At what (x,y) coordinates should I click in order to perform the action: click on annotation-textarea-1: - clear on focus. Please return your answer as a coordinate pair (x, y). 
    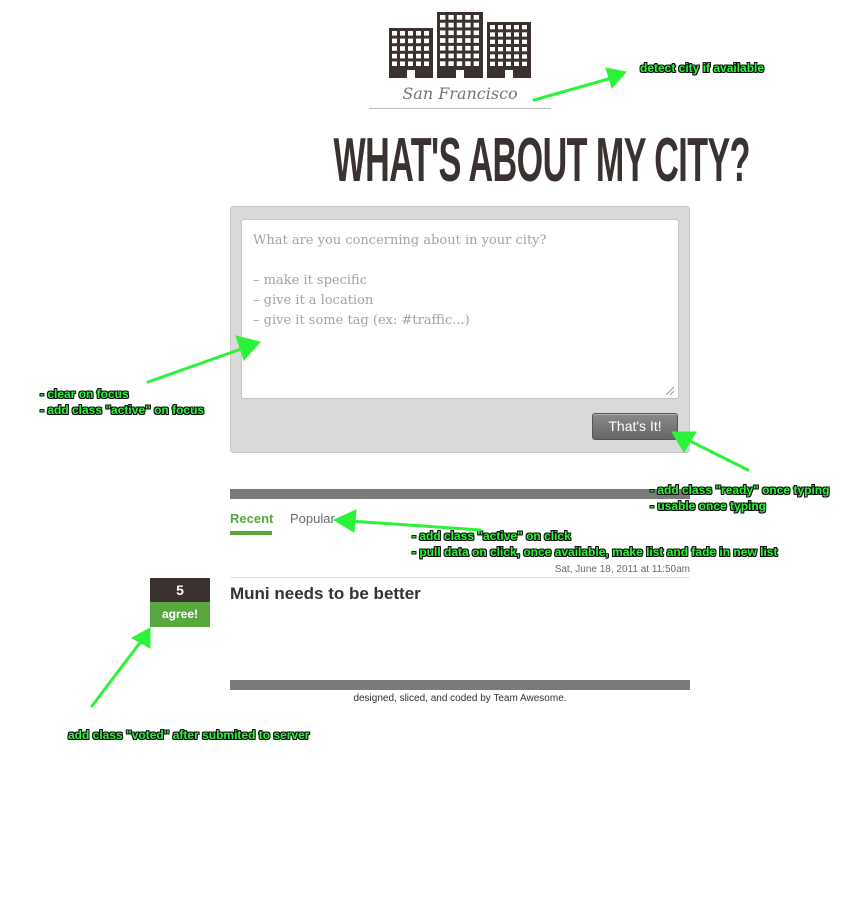
    Looking at the image, I should click on (84, 394).